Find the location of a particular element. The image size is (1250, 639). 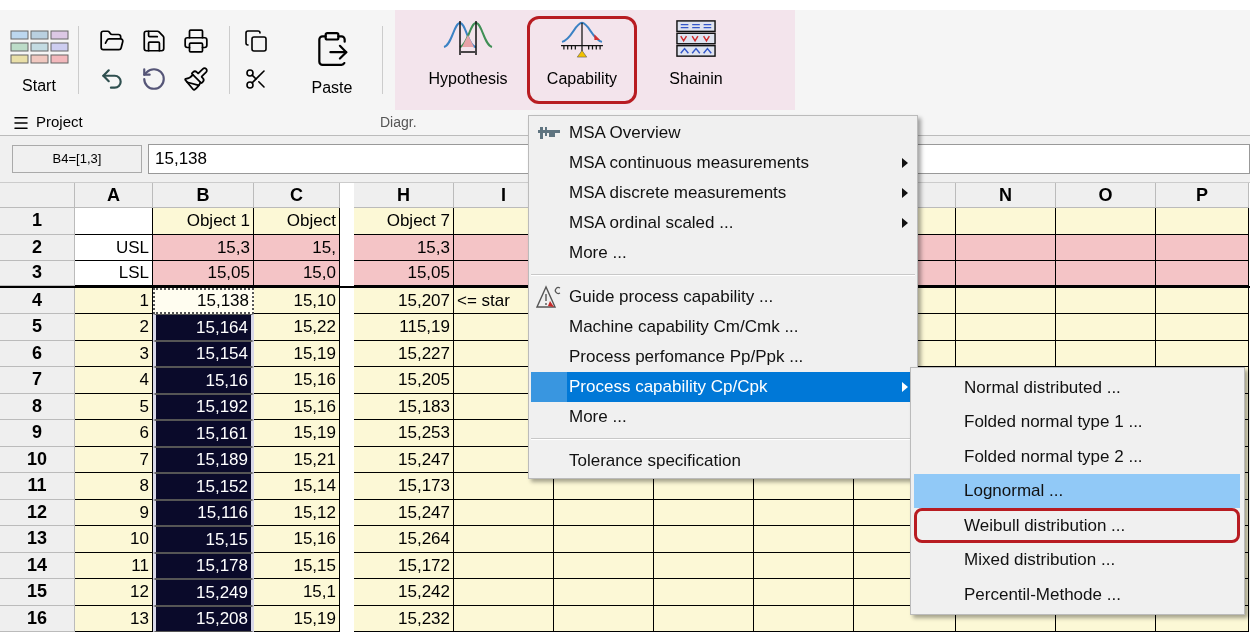

row-header: 1 is located at coordinates (37, 221).